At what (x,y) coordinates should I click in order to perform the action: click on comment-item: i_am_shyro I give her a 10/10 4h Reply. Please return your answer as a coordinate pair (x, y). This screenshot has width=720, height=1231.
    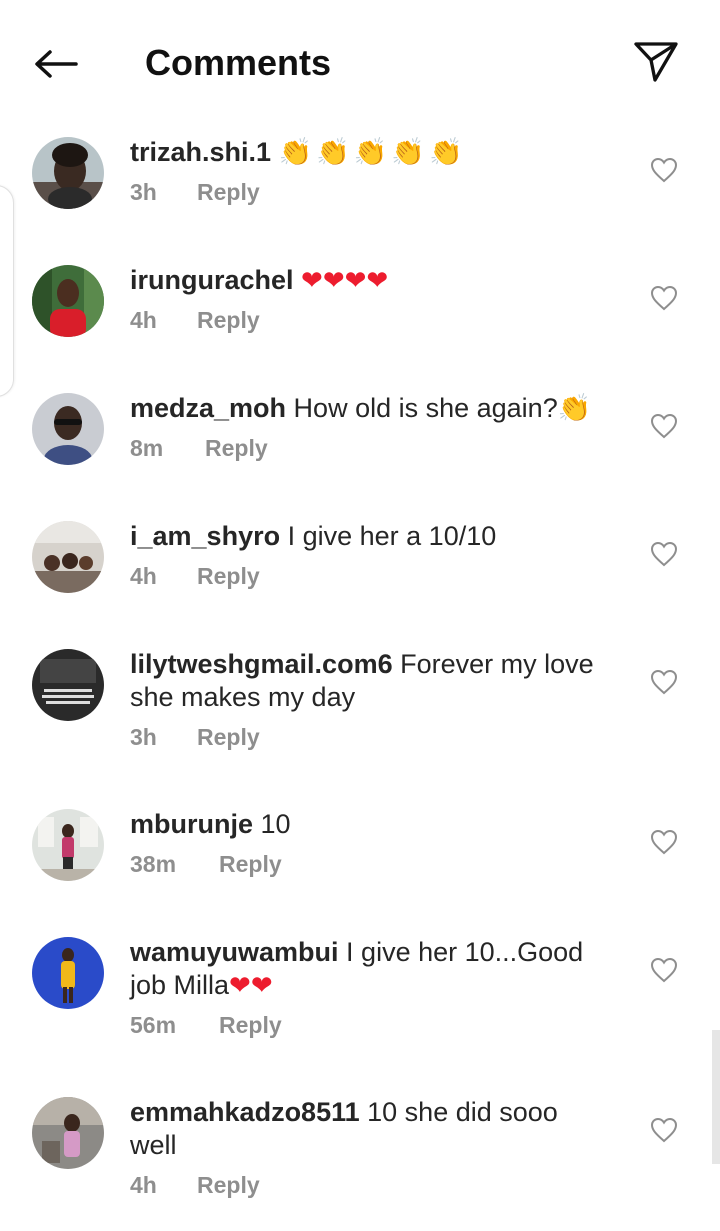
    Looking at the image, I should click on (360, 572).